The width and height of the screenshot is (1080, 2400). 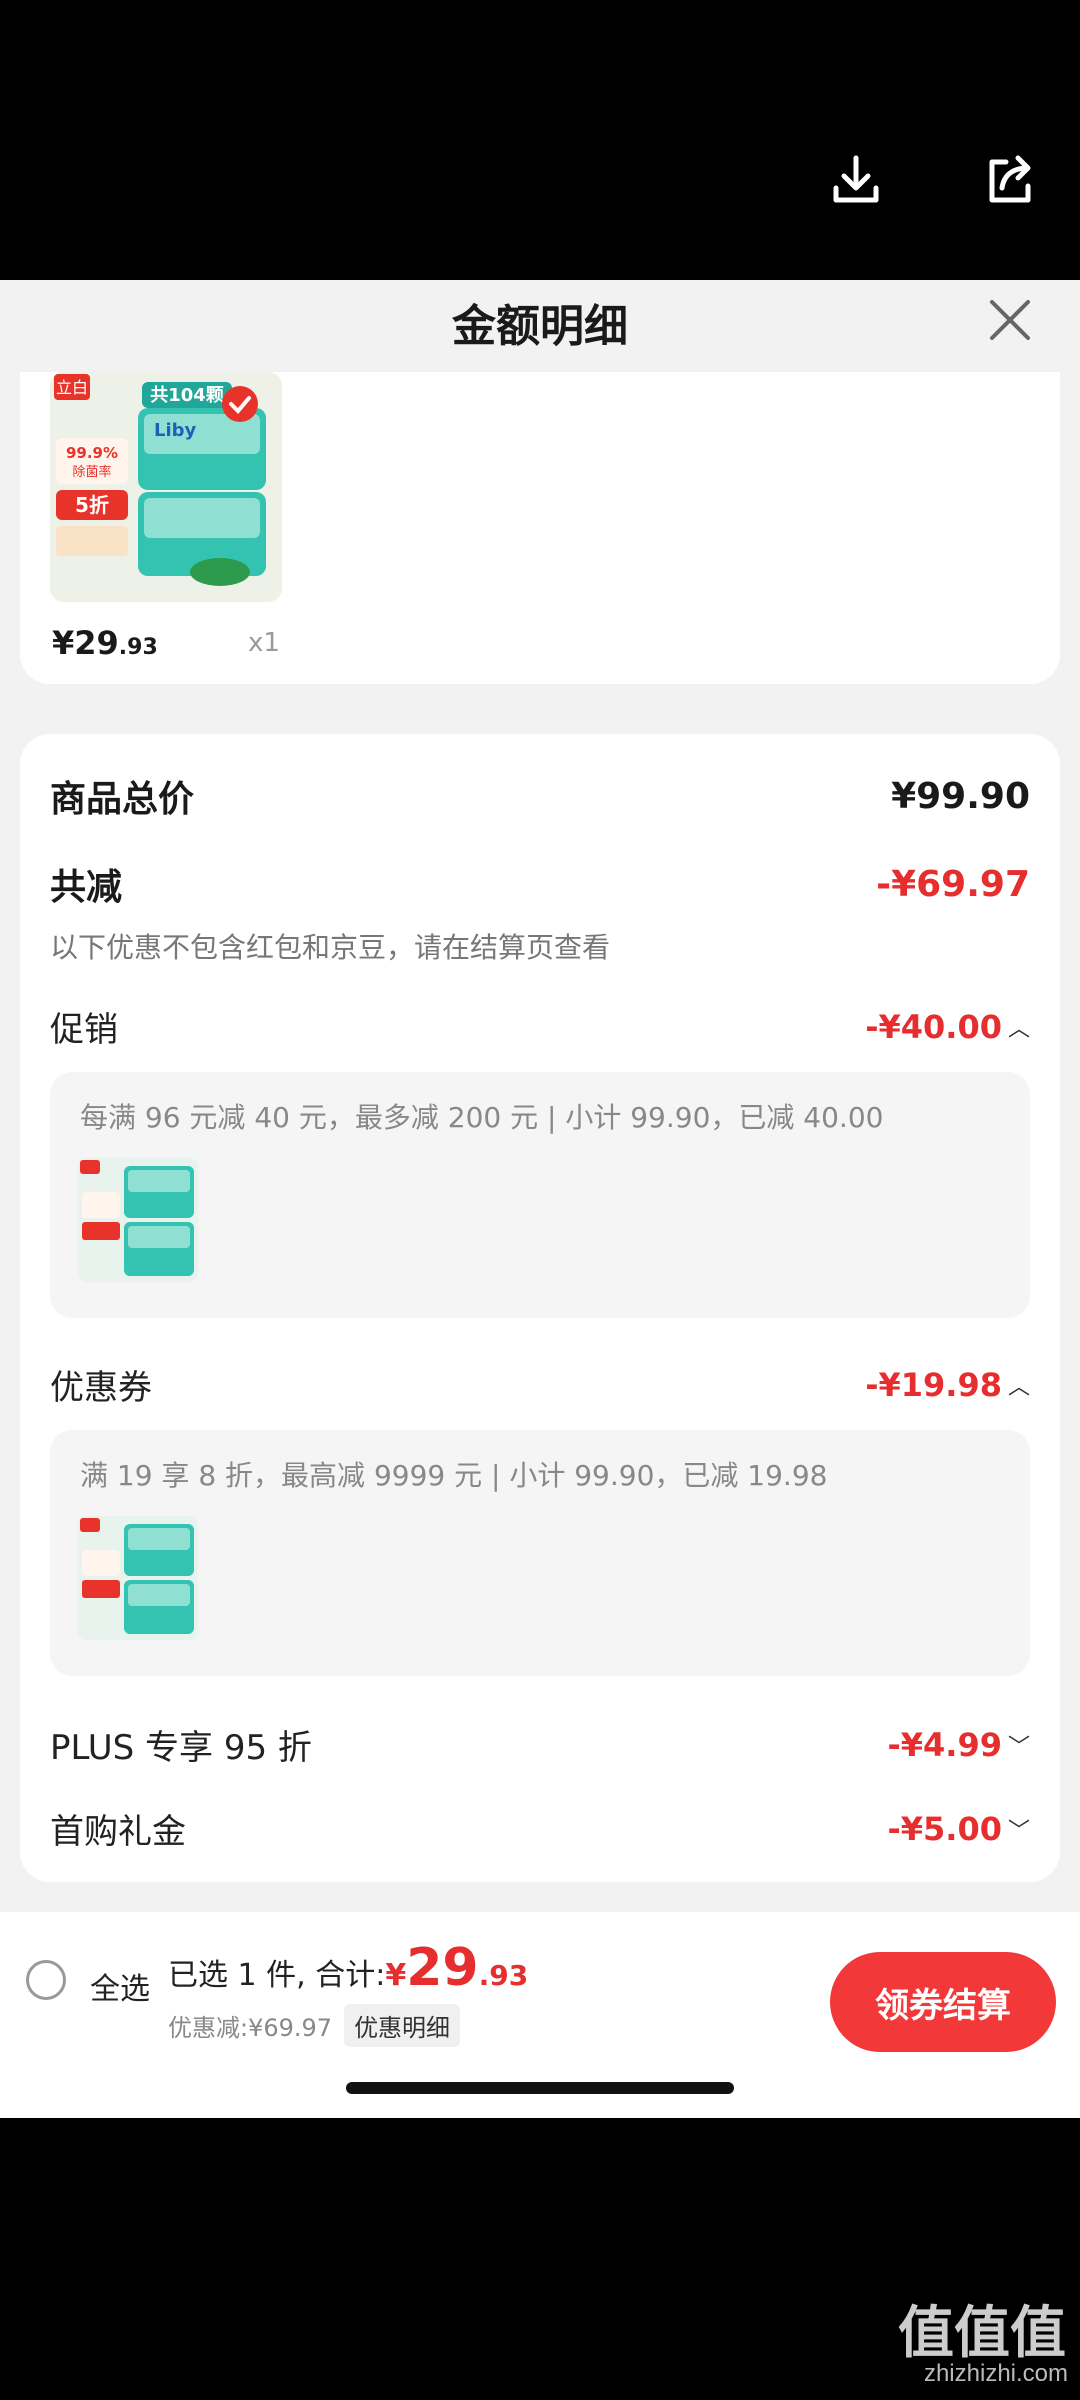 I want to click on total-price-value: ¥99.90, so click(x=960, y=796).